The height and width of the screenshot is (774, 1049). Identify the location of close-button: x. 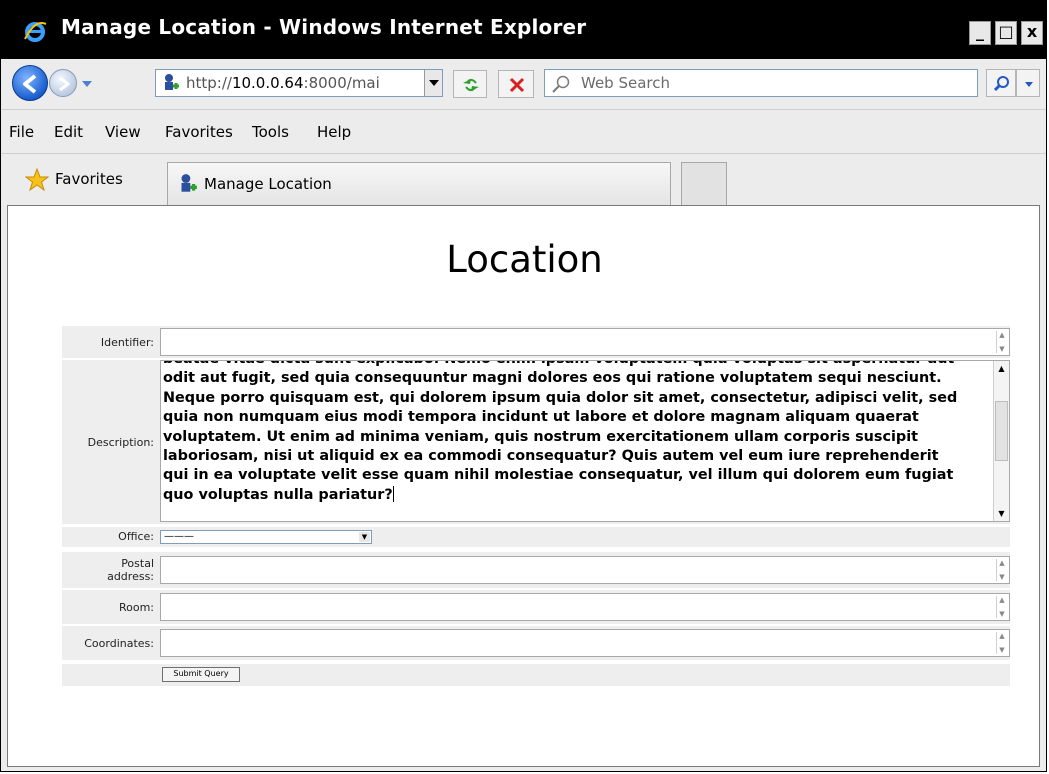
(1032, 33).